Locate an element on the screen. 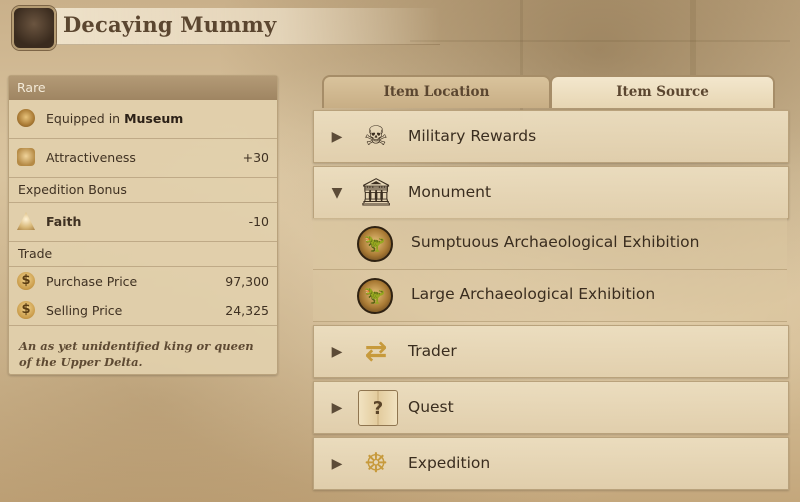 Image resolution: width=800 pixels, height=502 pixels. mummy-portrait-icon is located at coordinates (34, 28).